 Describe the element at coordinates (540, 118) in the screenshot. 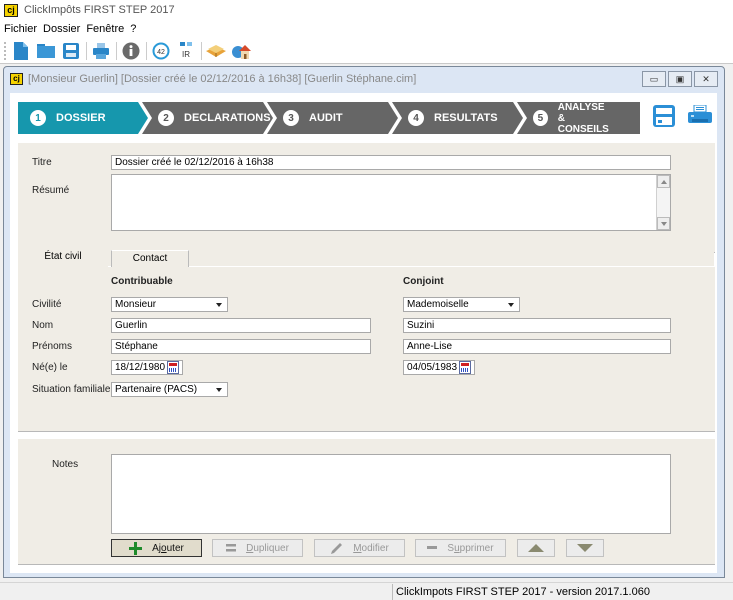

I see `step-number: 5` at that location.